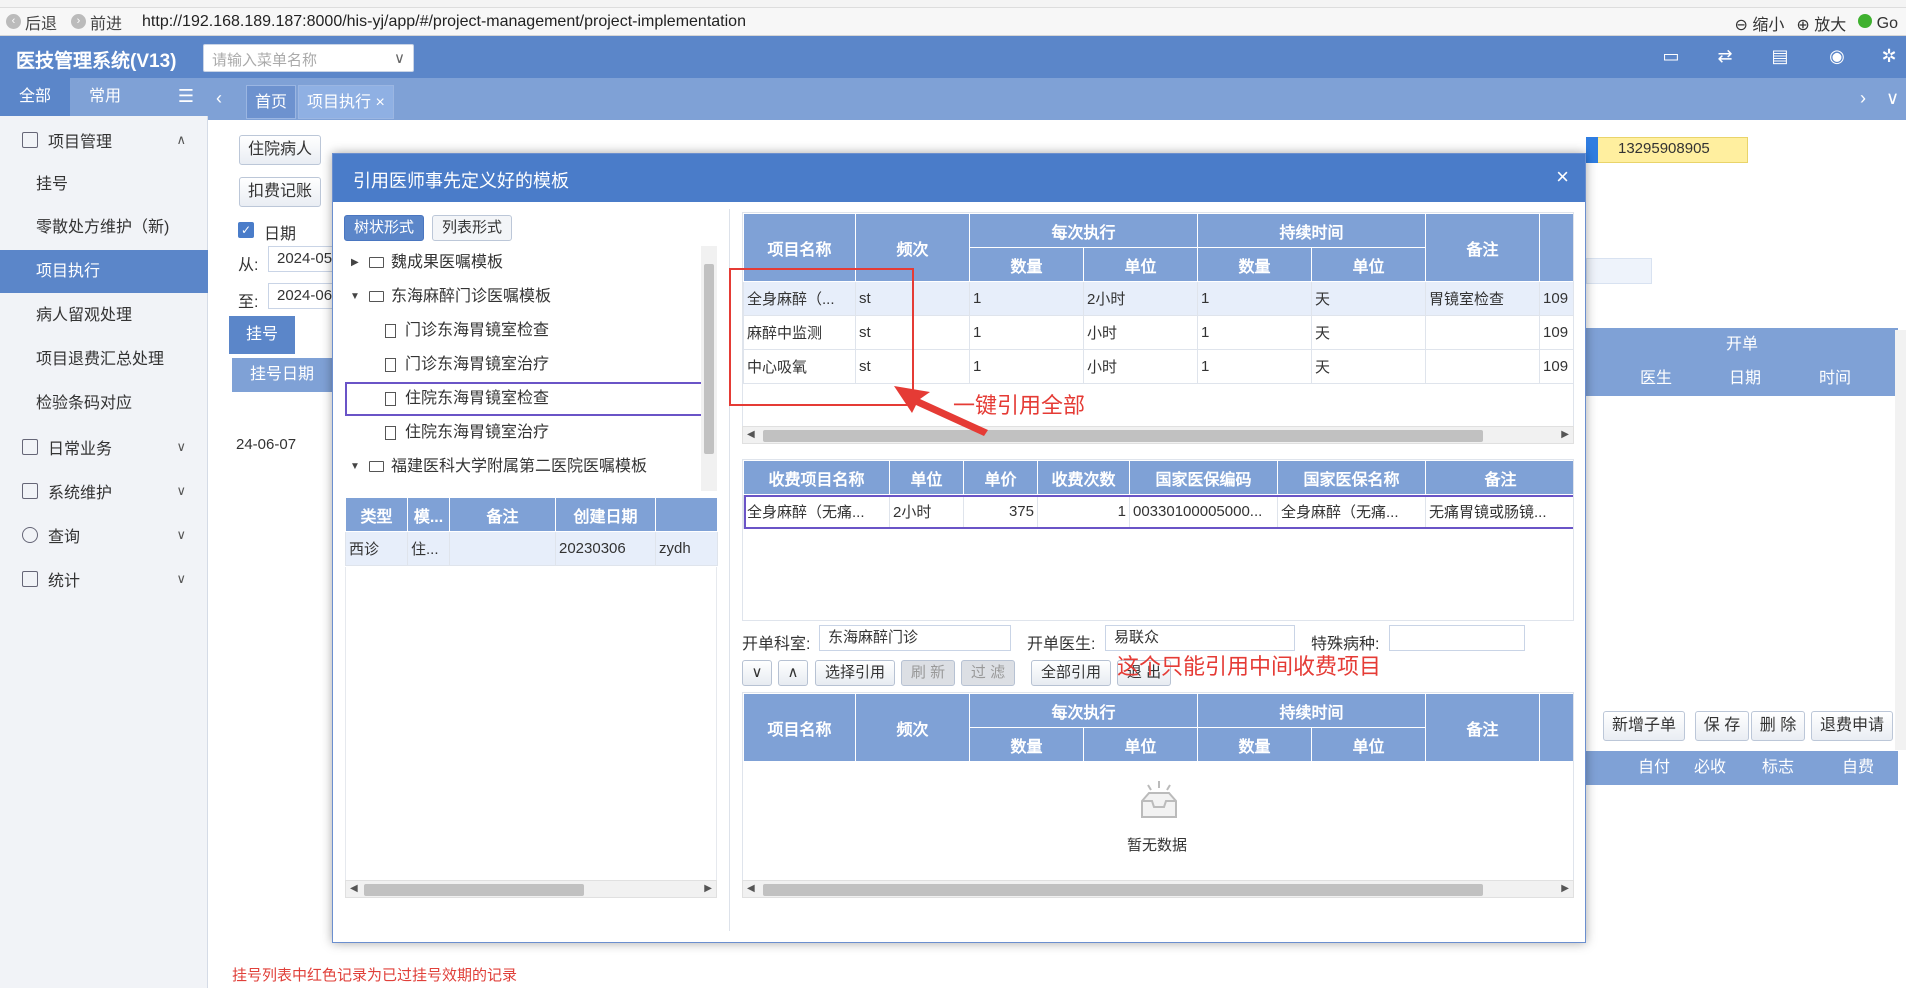  I want to click on sidebar-item-execution: 项目执行, so click(104, 271).